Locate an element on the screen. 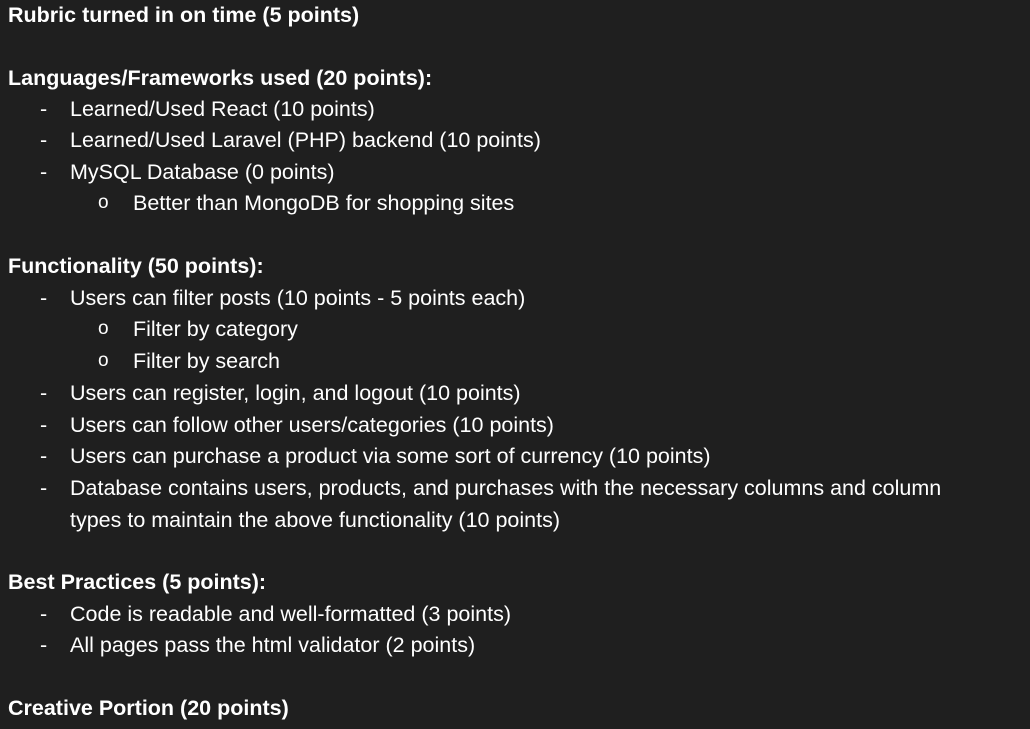  sub-list-item: Filter by search is located at coordinates (206, 361).